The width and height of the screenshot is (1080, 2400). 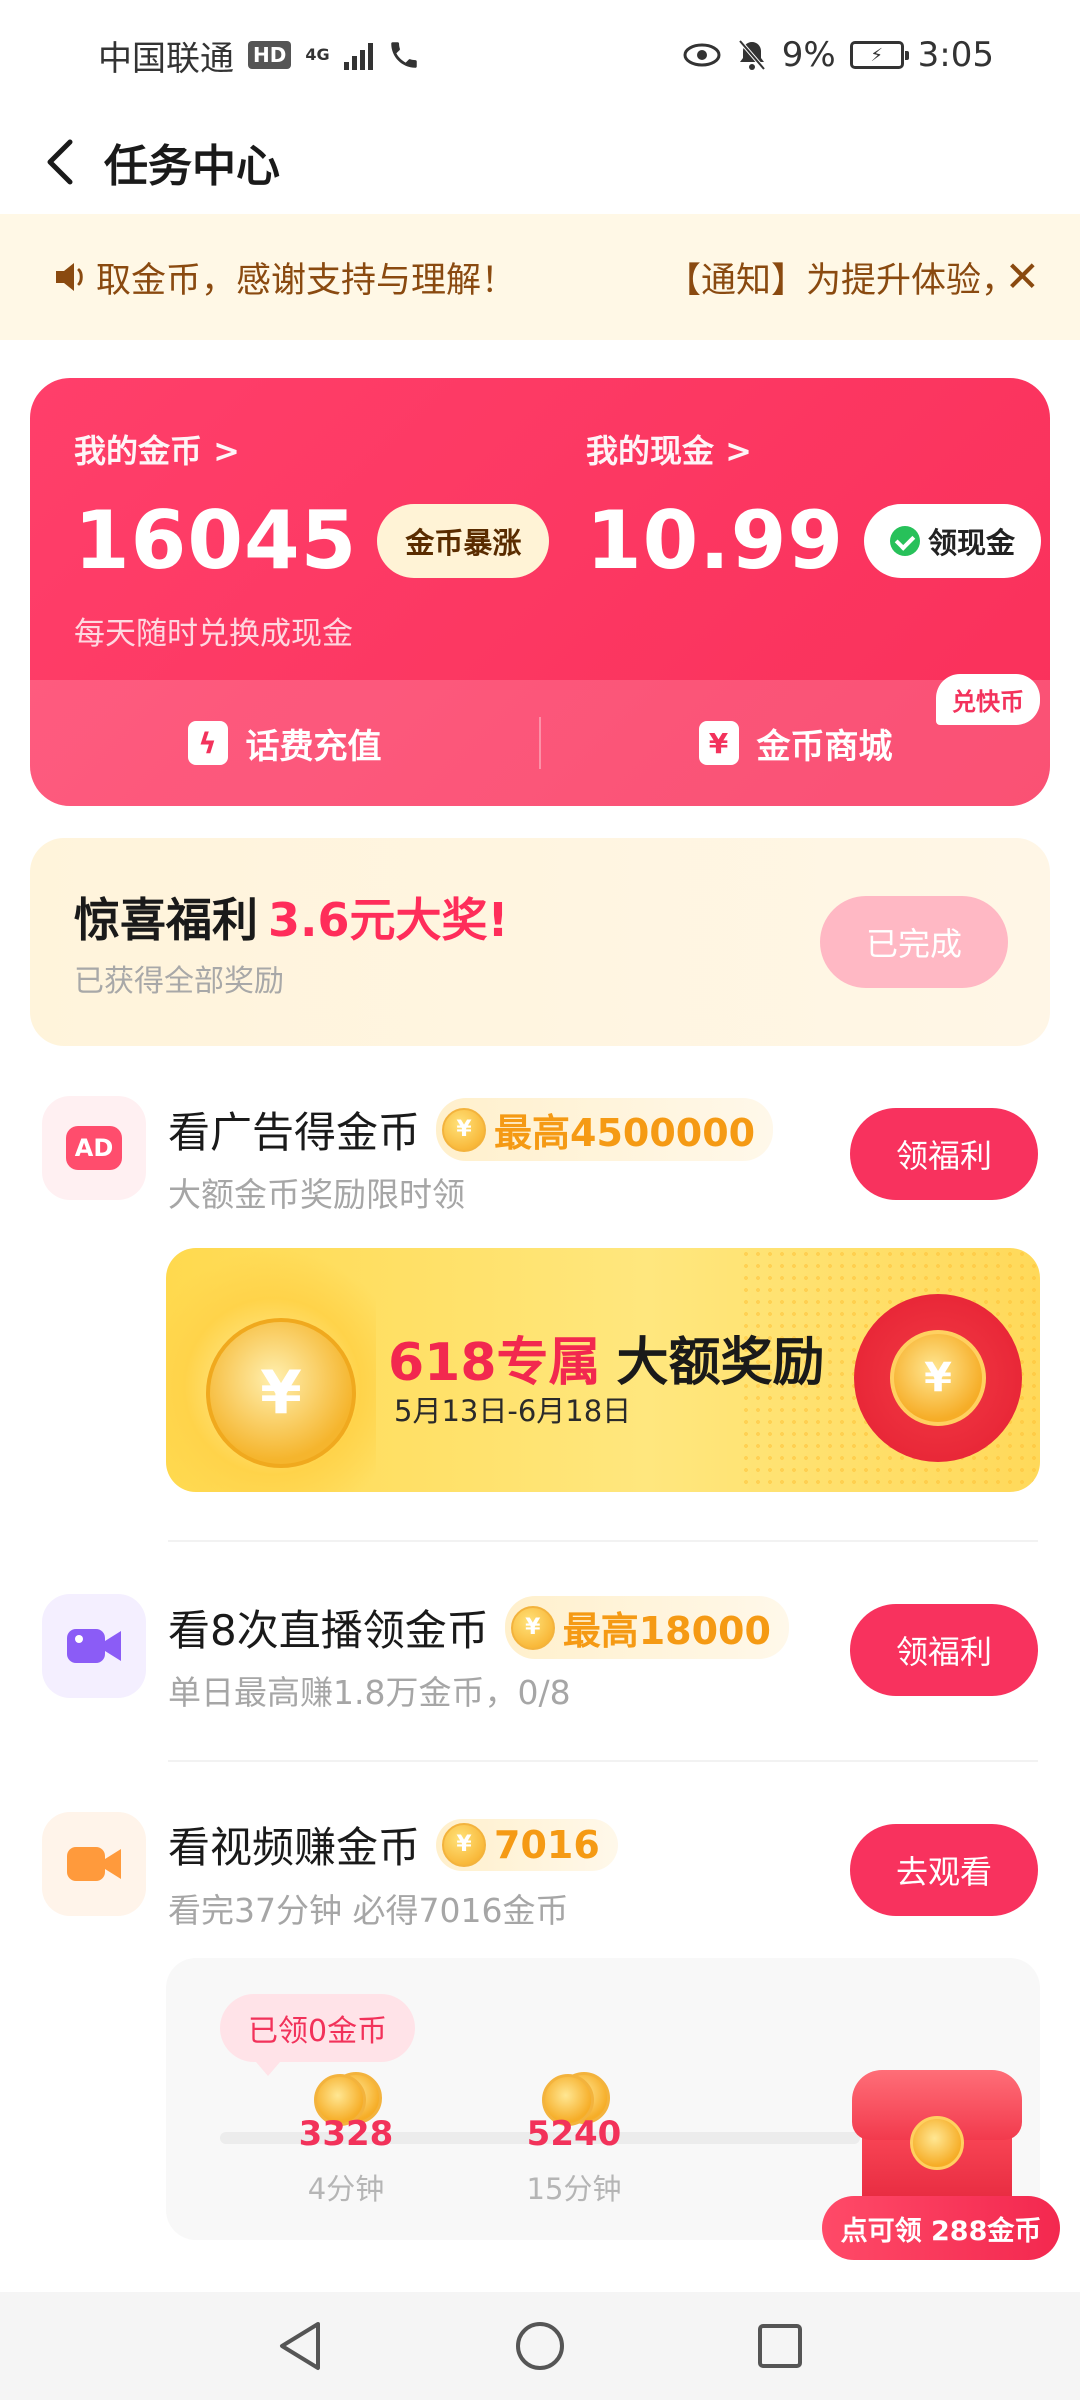 I want to click on exchange-hint: 每天随时兑换成现金, so click(x=213, y=634).